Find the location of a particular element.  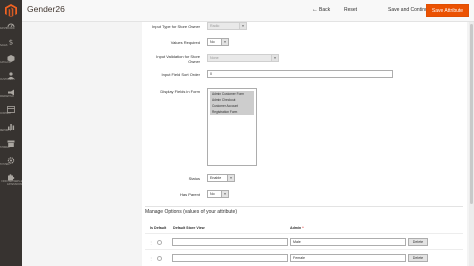

has-parent-value: No is located at coordinates (212, 194).